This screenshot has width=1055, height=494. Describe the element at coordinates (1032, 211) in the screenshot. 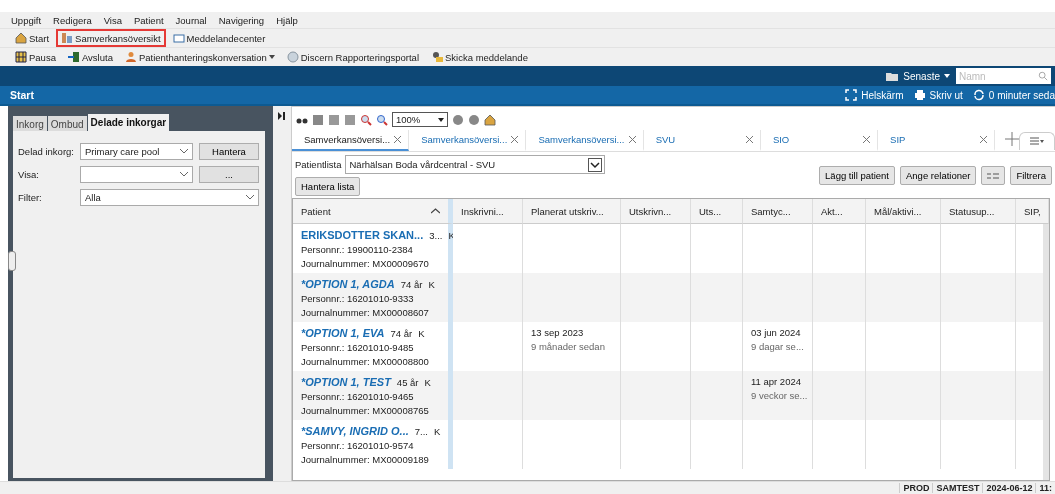

I see `column-header: SIP,` at that location.